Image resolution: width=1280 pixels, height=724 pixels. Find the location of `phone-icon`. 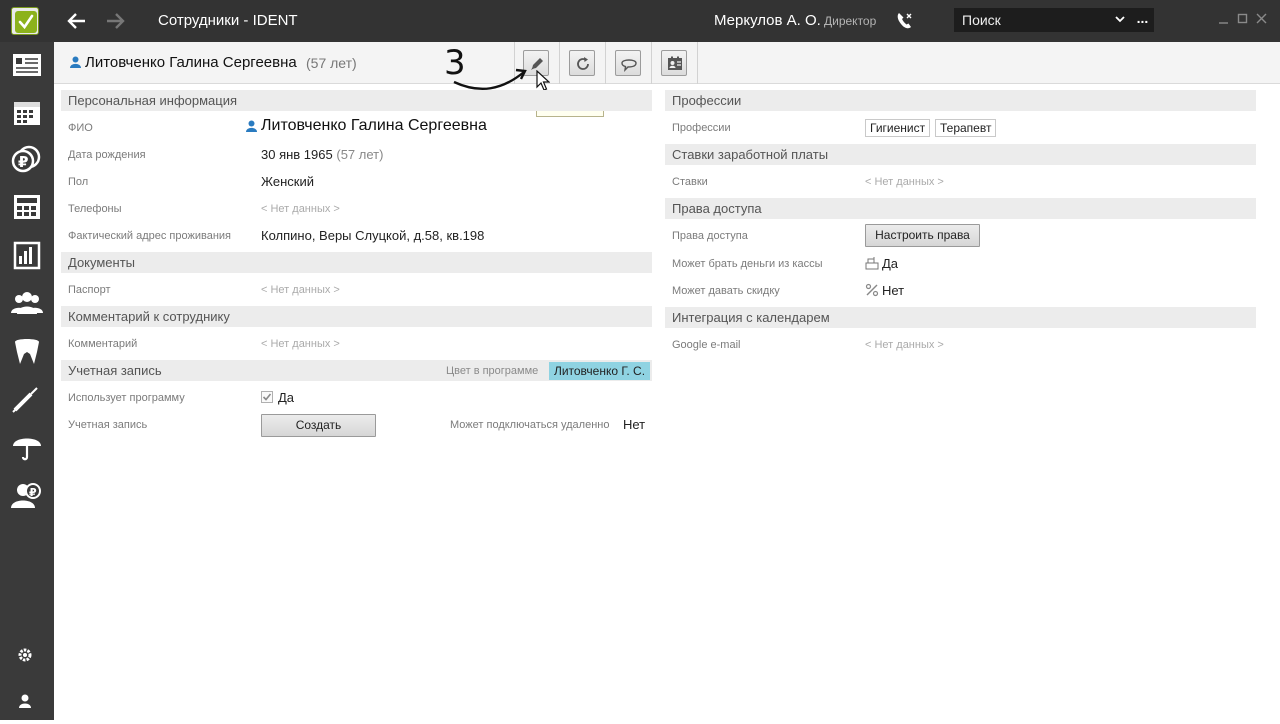

phone-icon is located at coordinates (905, 21).